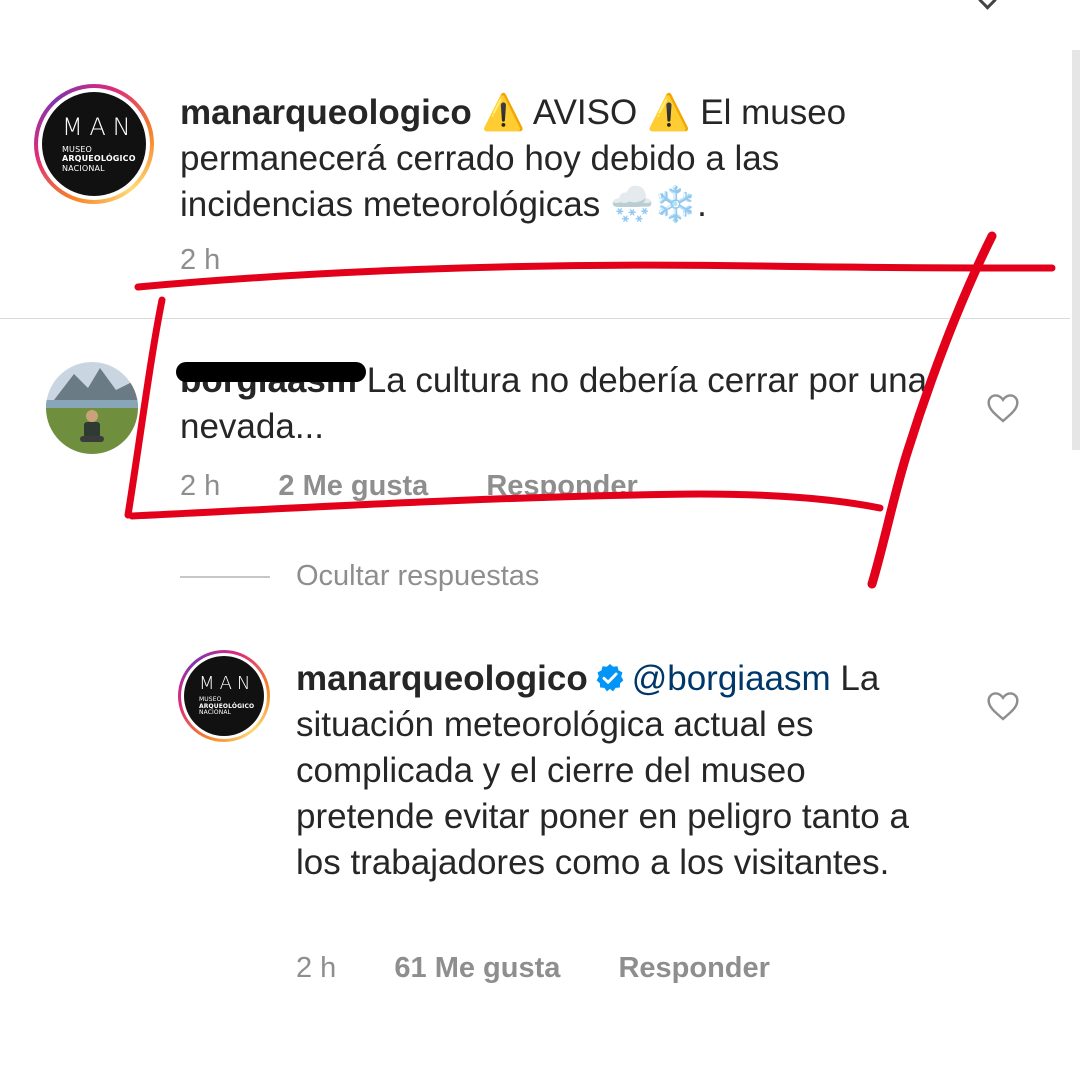 Image resolution: width=1080 pixels, height=1081 pixels. I want to click on divider, so click(535, 318).